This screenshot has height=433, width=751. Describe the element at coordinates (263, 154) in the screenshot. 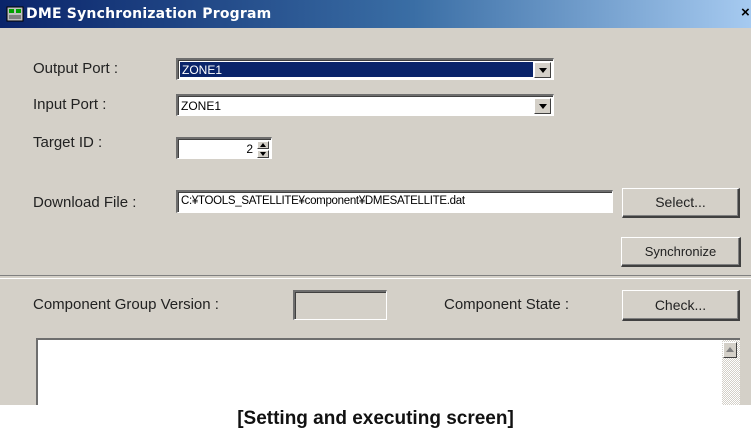

I see `spin-down-icon` at that location.